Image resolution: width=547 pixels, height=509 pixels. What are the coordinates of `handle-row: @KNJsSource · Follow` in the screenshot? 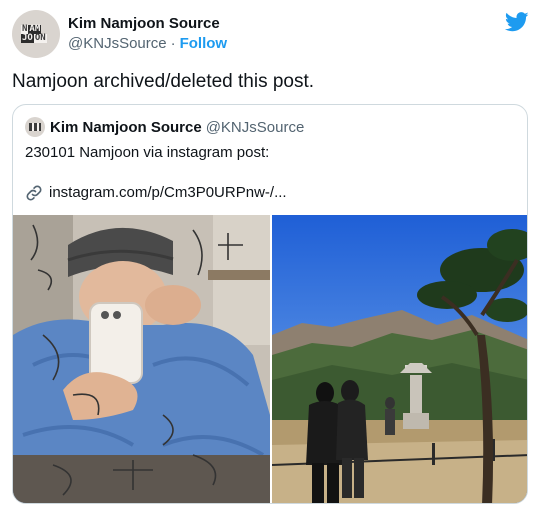 It's located at (147, 44).